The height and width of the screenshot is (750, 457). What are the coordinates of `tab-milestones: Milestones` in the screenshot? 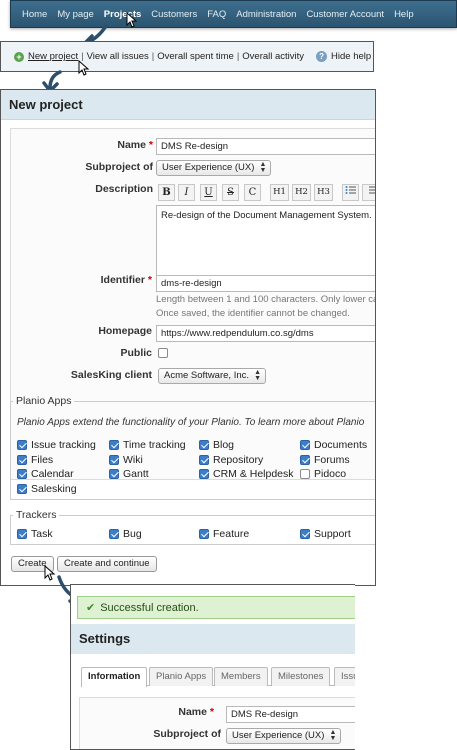 It's located at (301, 676).